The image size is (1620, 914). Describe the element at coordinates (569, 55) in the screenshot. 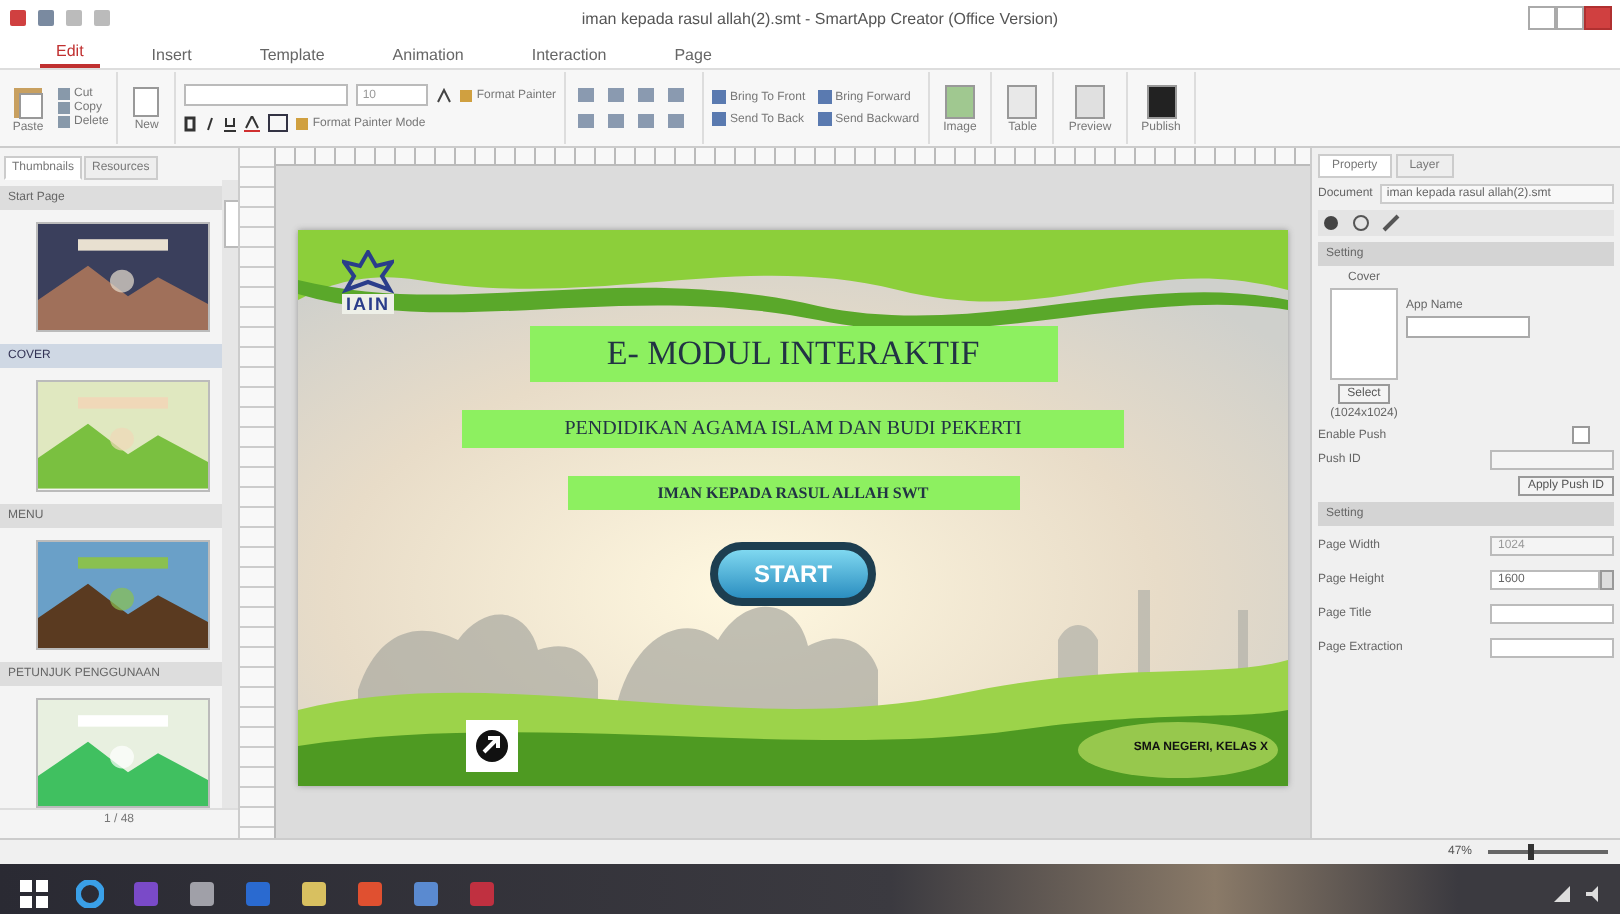

I see `ribbon-tab: Interaction` at that location.